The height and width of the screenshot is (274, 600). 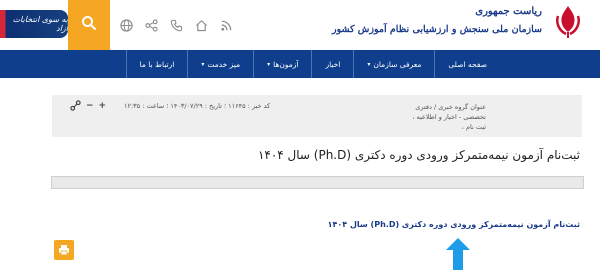 I want to click on search-button, so click(x=89, y=25).